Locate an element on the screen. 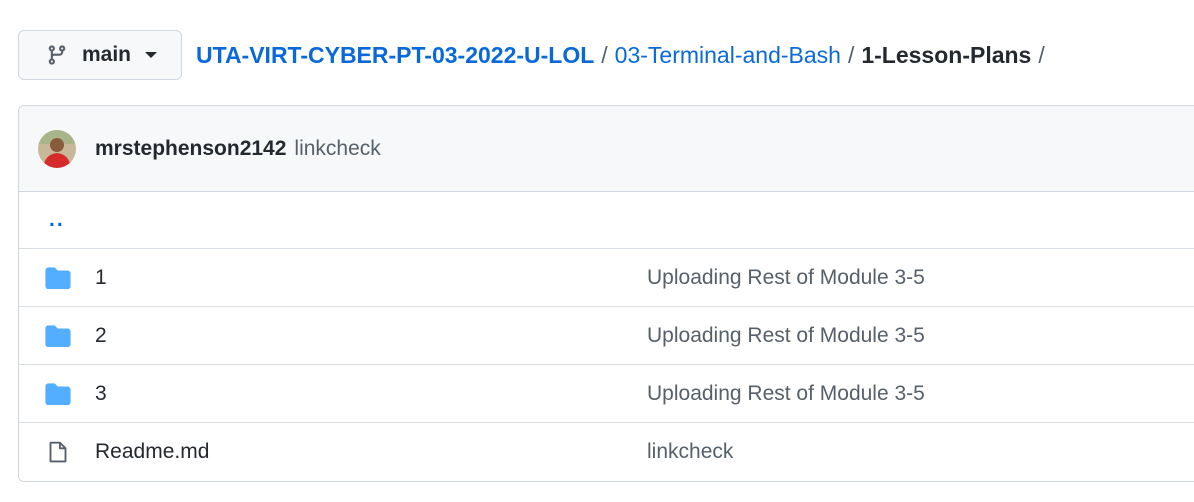 This screenshot has height=502, width=1194. file-icon is located at coordinates (58, 452).